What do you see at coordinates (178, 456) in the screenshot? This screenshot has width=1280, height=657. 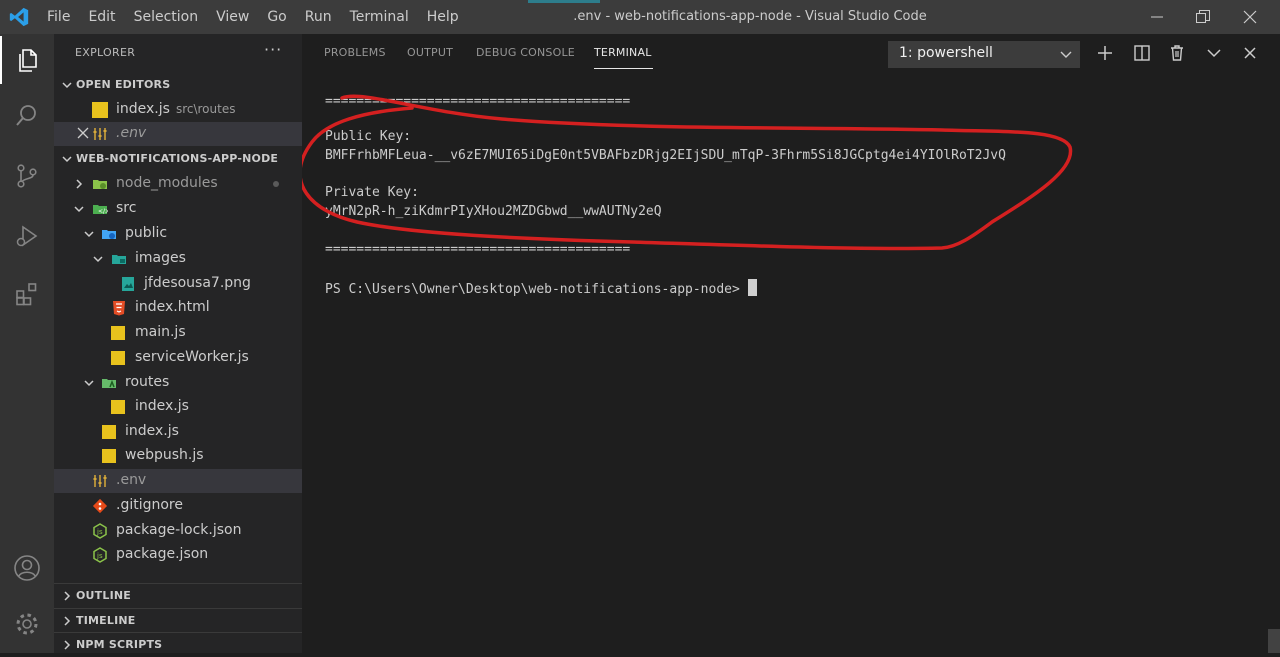 I see `tree-item-webpush: webpush.js` at bounding box center [178, 456].